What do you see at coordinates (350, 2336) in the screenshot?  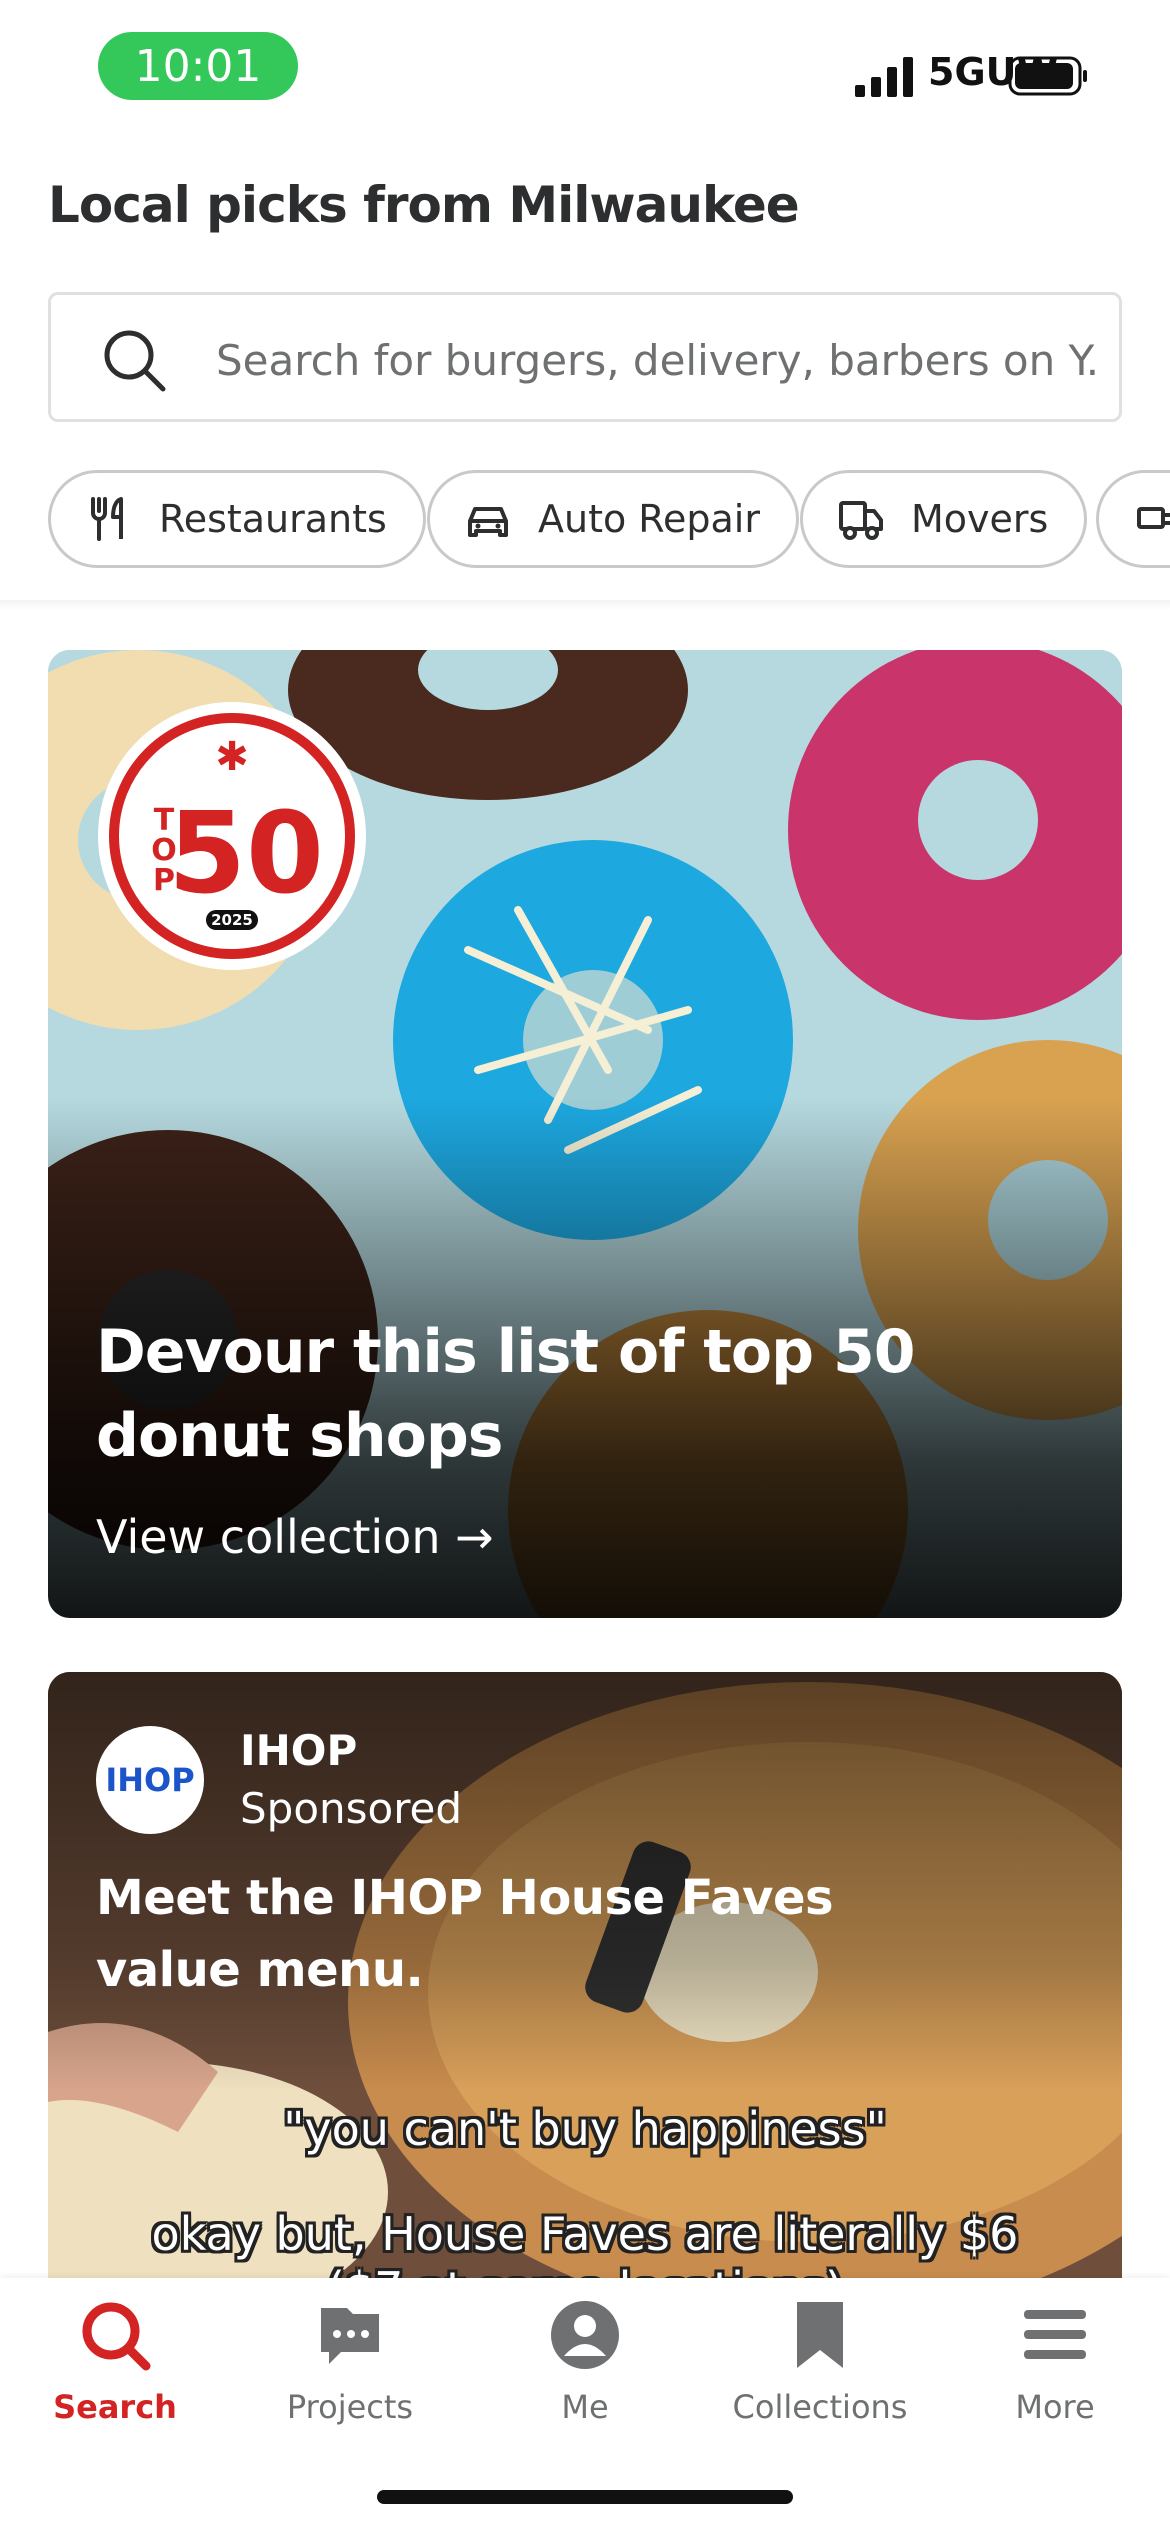 I see `projects-chat-icon` at bounding box center [350, 2336].